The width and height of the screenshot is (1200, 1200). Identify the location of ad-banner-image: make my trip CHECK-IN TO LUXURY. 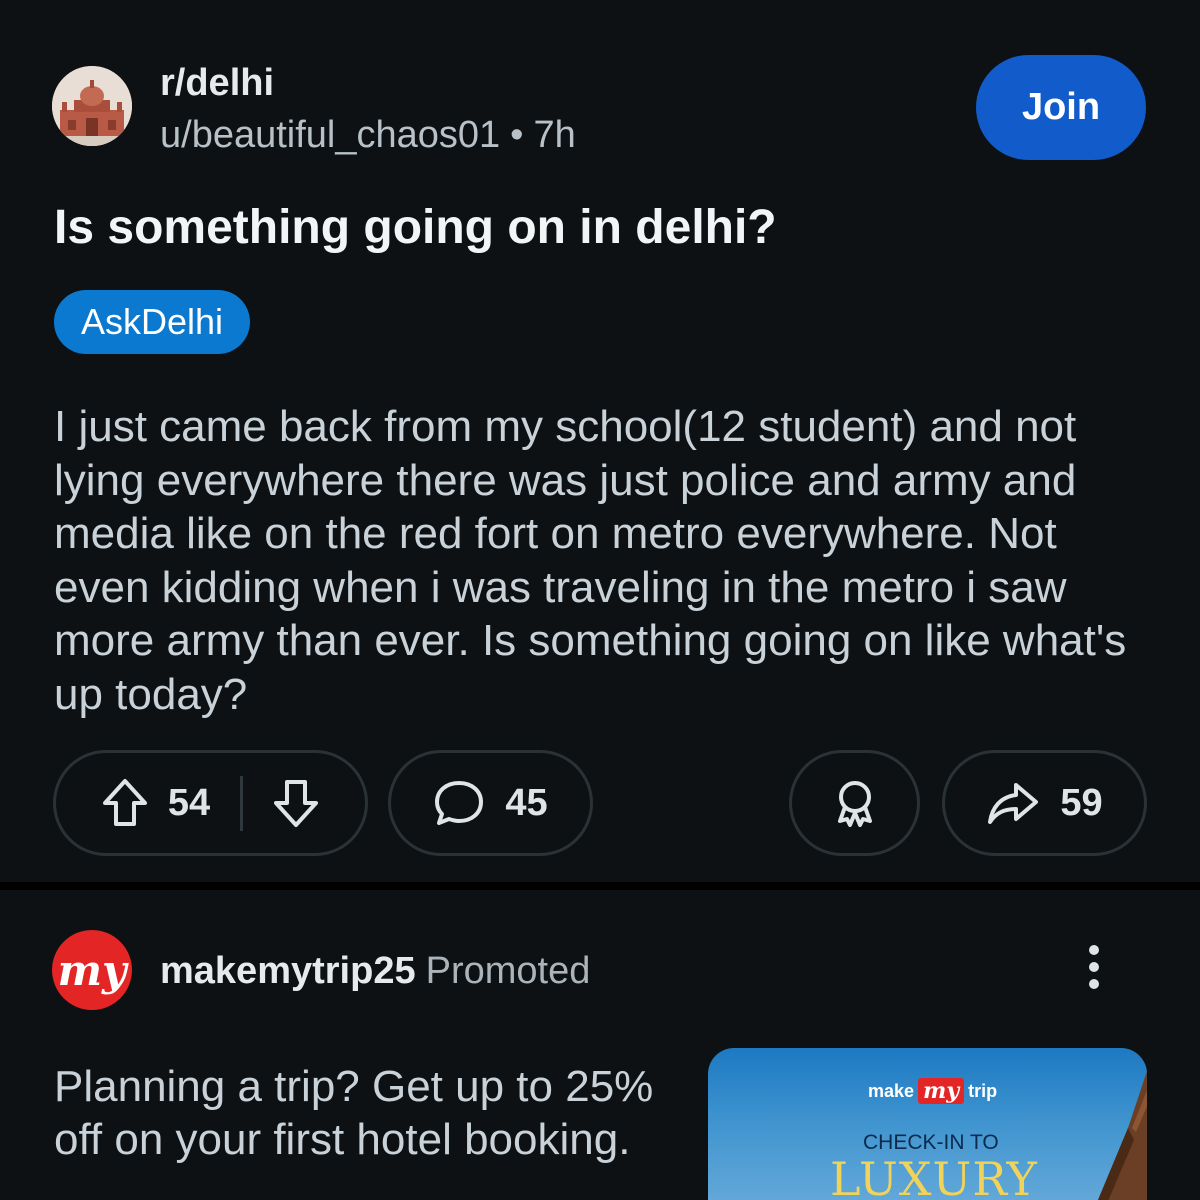
(927, 1124).